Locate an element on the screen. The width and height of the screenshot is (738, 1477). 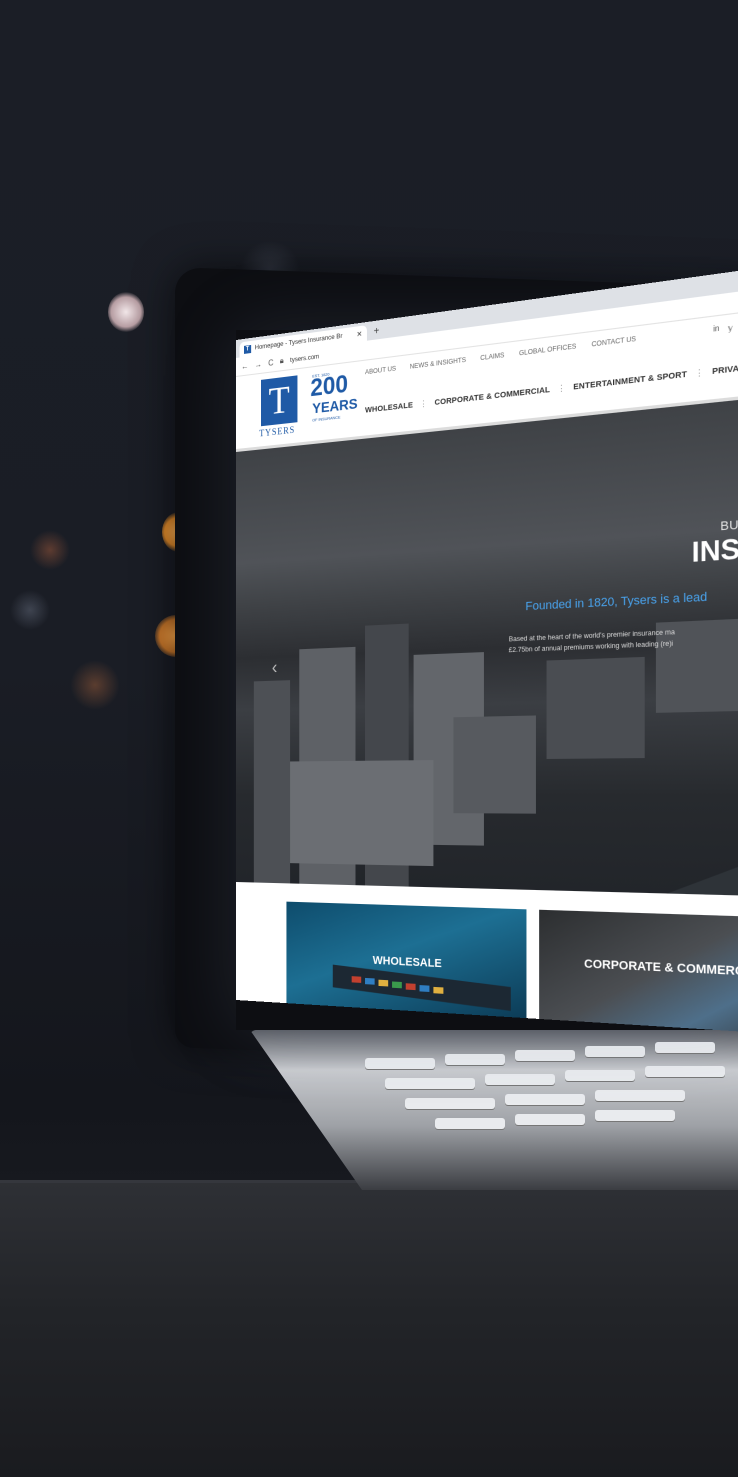
url-field: tysers.com is located at coordinates (304, 358).